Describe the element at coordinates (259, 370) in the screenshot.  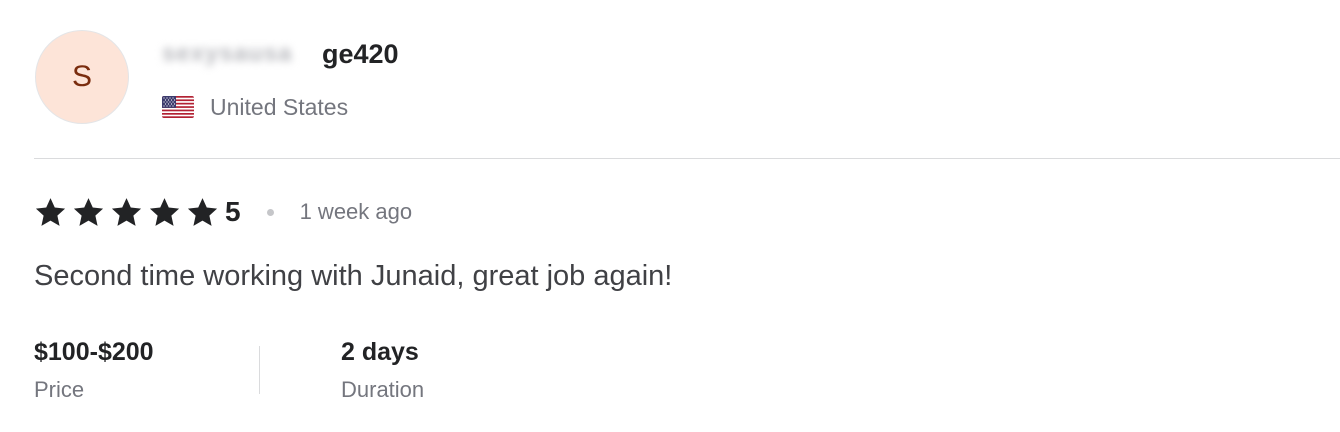
I see `stat-divider` at that location.